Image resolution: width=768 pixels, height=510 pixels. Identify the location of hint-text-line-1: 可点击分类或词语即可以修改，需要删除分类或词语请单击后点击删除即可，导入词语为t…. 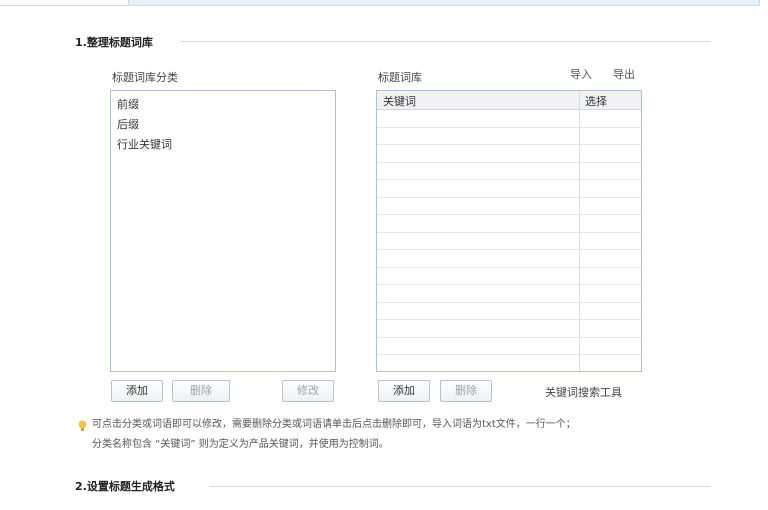
(334, 424).